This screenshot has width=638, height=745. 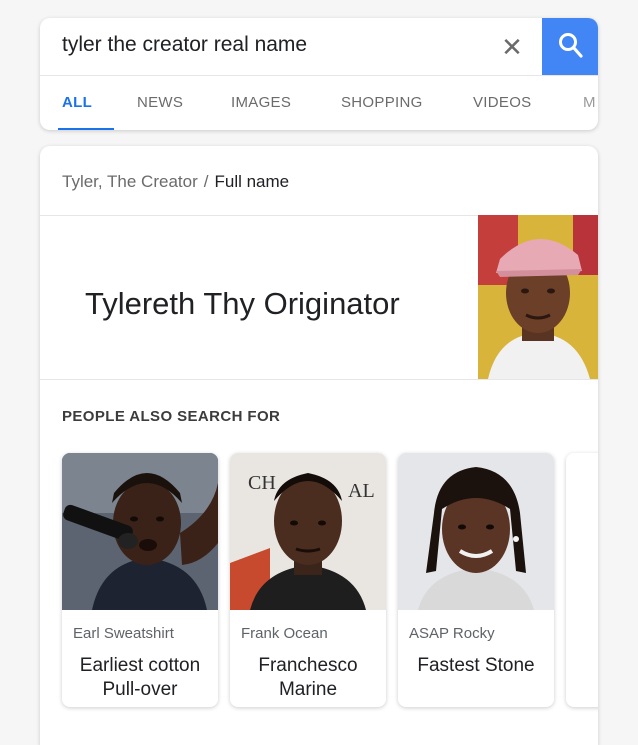 What do you see at coordinates (86, 129) in the screenshot?
I see `active-tab-indicator` at bounding box center [86, 129].